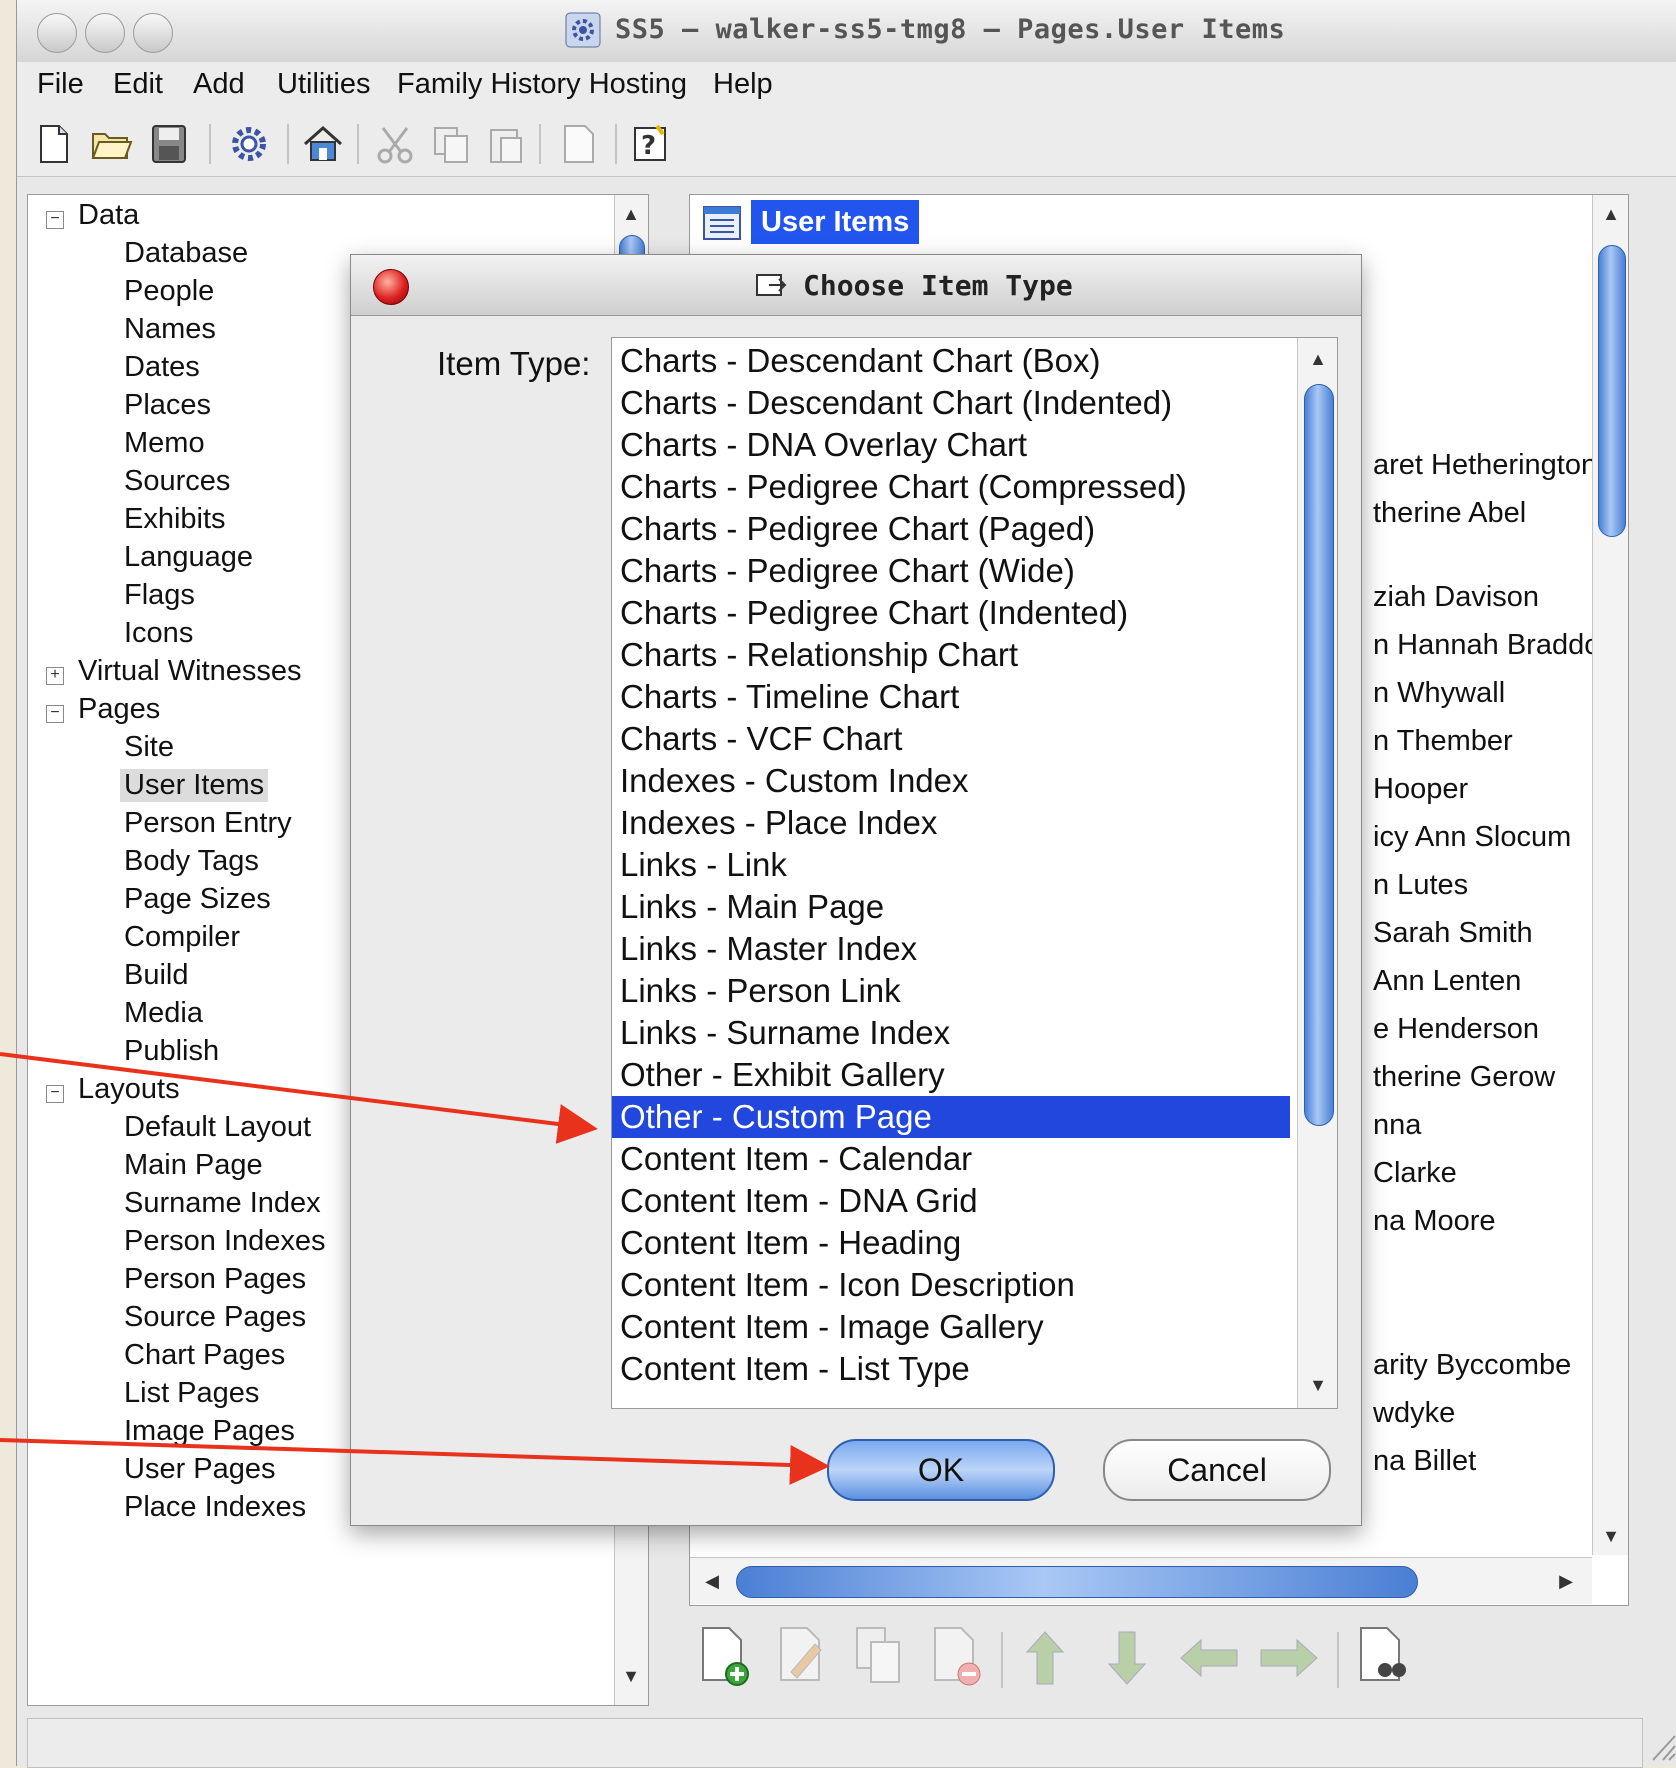 The height and width of the screenshot is (1768, 1676). Describe the element at coordinates (951, 1159) in the screenshot. I see `list-item: Content Item - Calendar` at that location.